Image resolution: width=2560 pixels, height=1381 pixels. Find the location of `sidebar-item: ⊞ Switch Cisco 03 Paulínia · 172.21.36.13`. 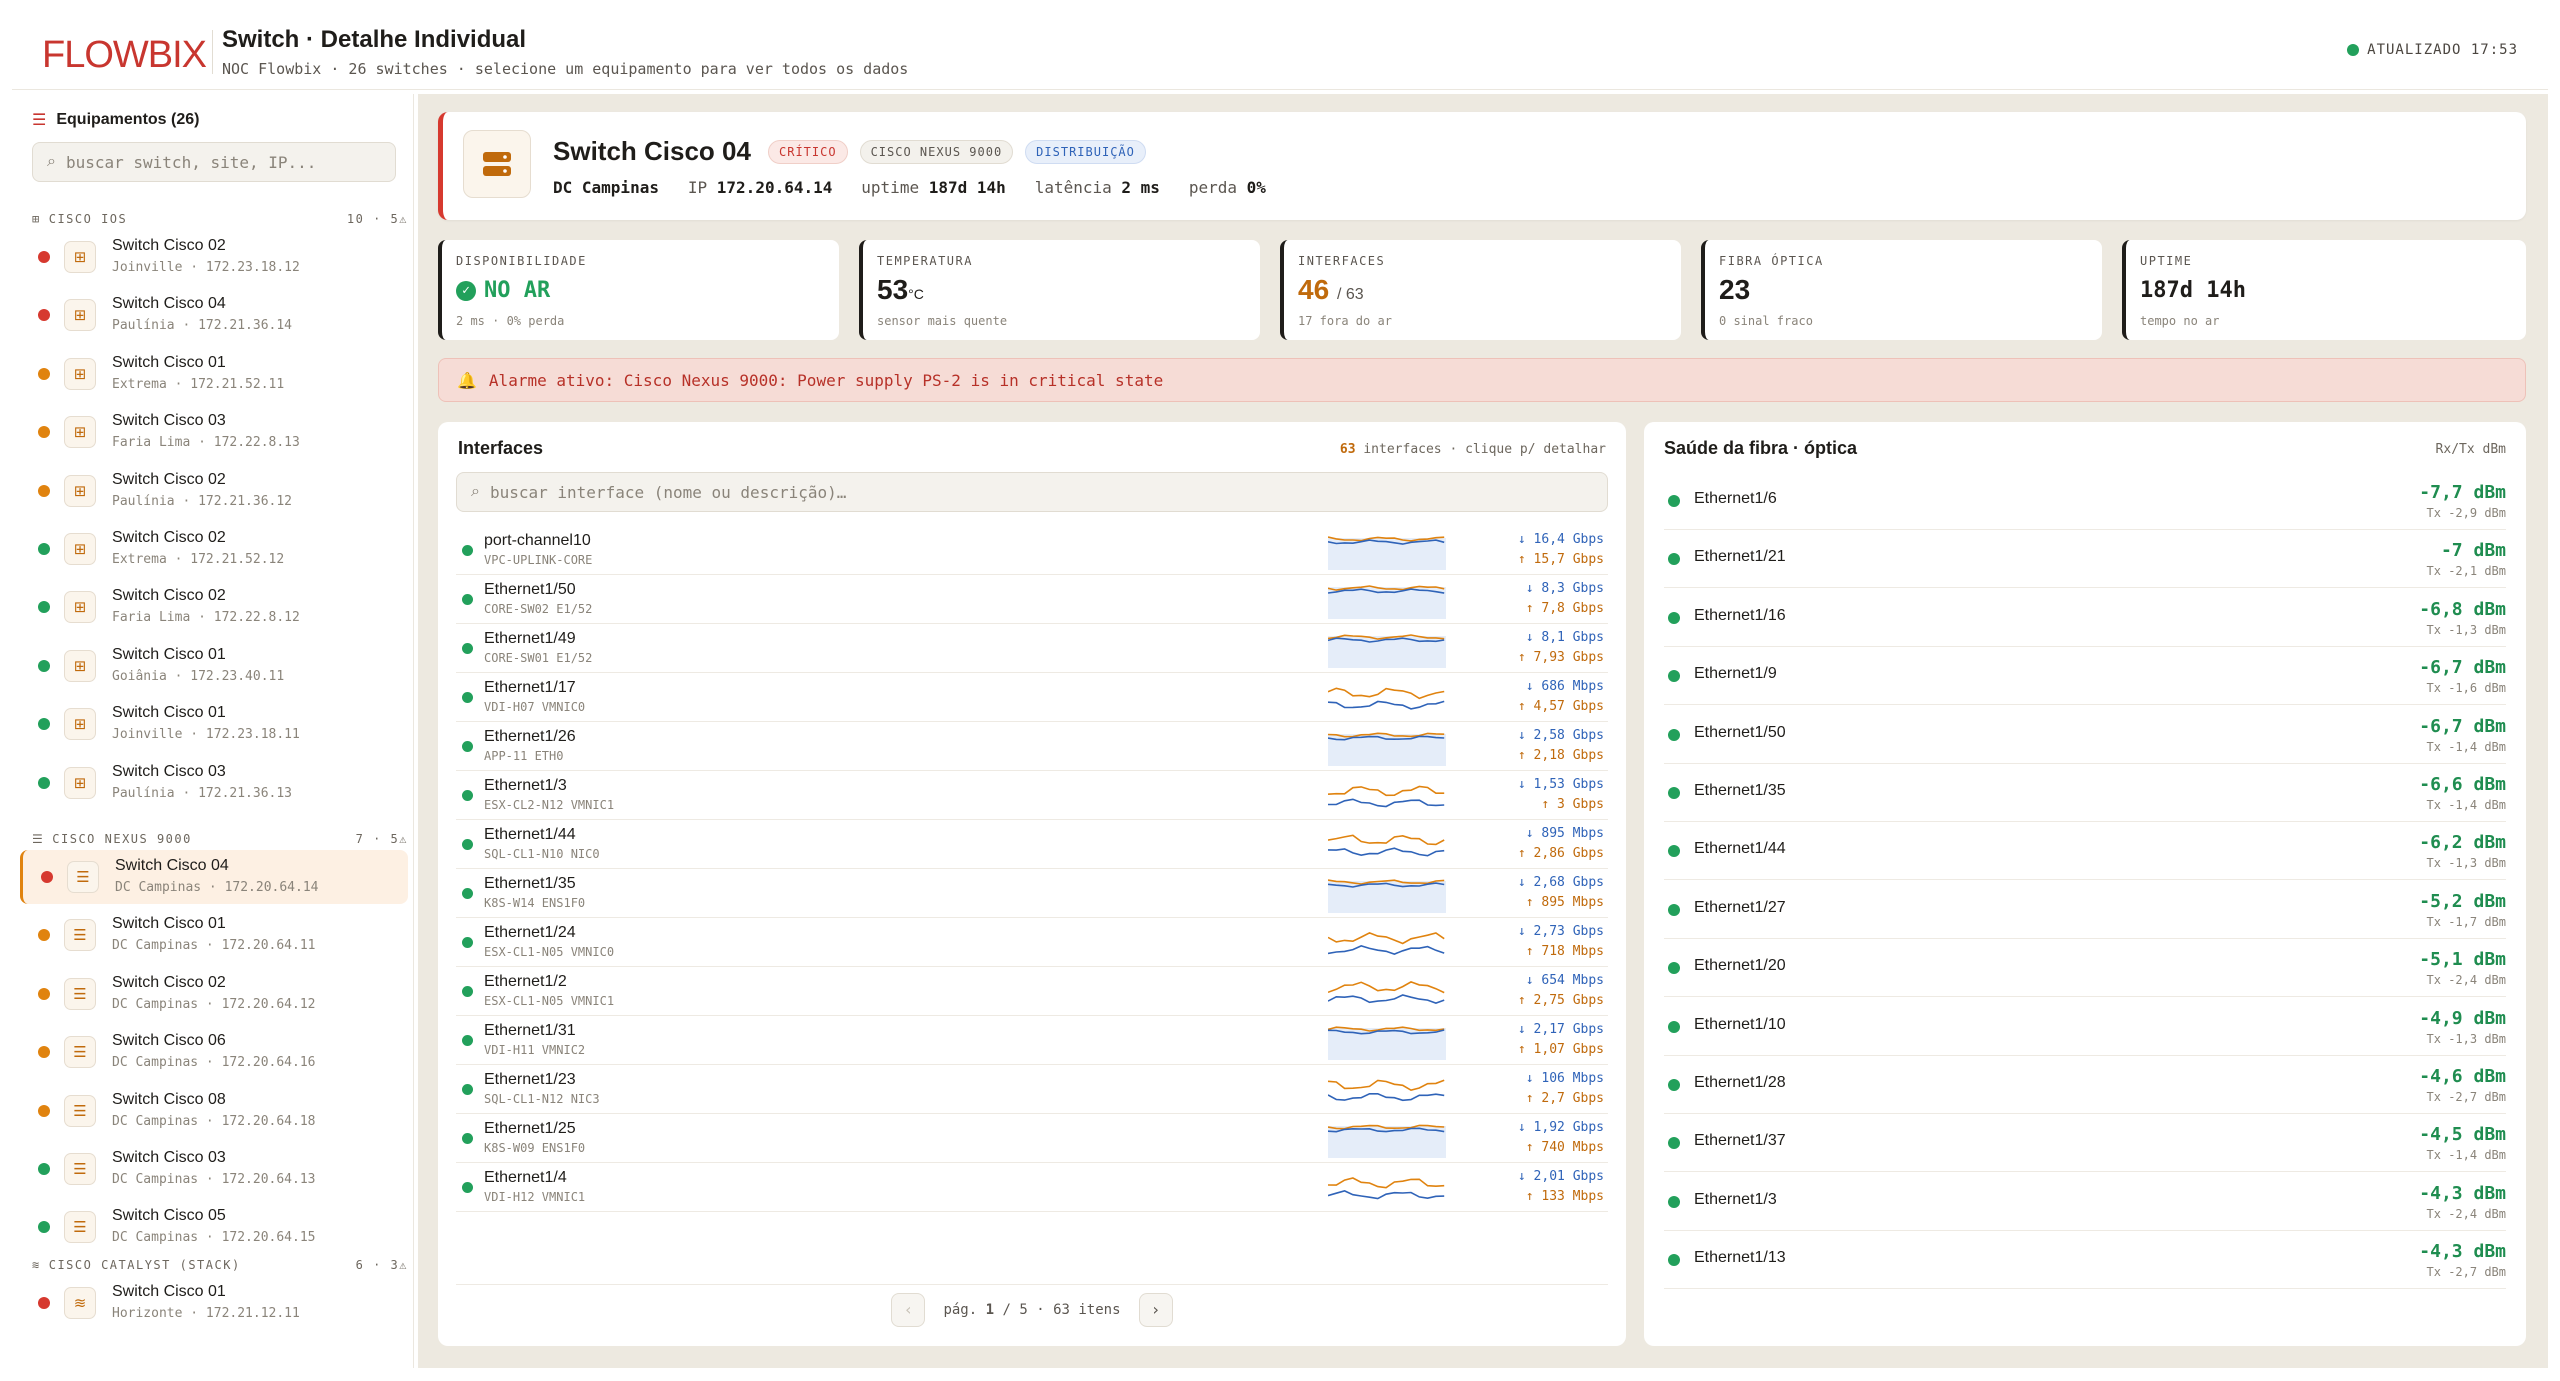

sidebar-item: ⊞ Switch Cisco 03 Paulínia · 172.21.36.13 is located at coordinates (214, 783).